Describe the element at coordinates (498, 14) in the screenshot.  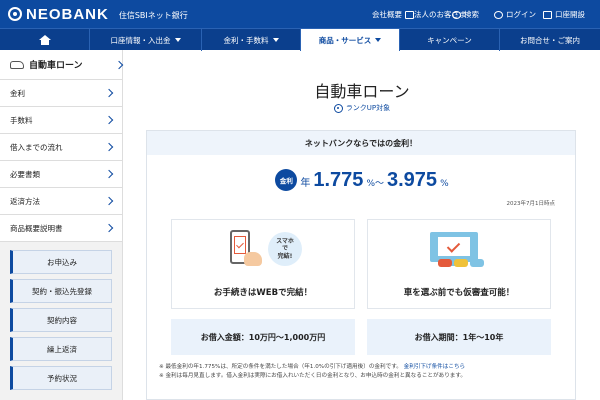
I see `user-icon` at that location.